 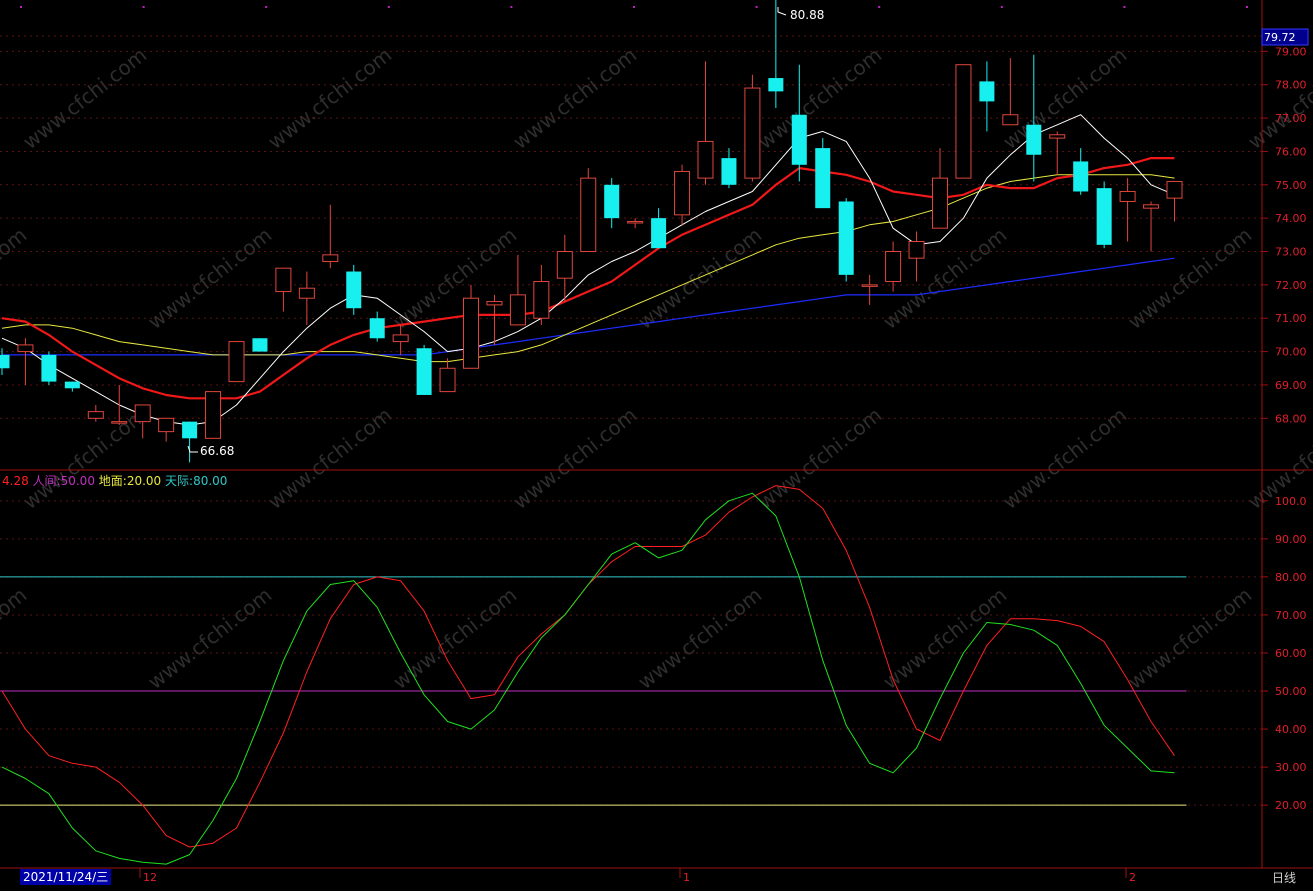 I want to click on month-ticks: 12 1 2, so click(x=637, y=876).